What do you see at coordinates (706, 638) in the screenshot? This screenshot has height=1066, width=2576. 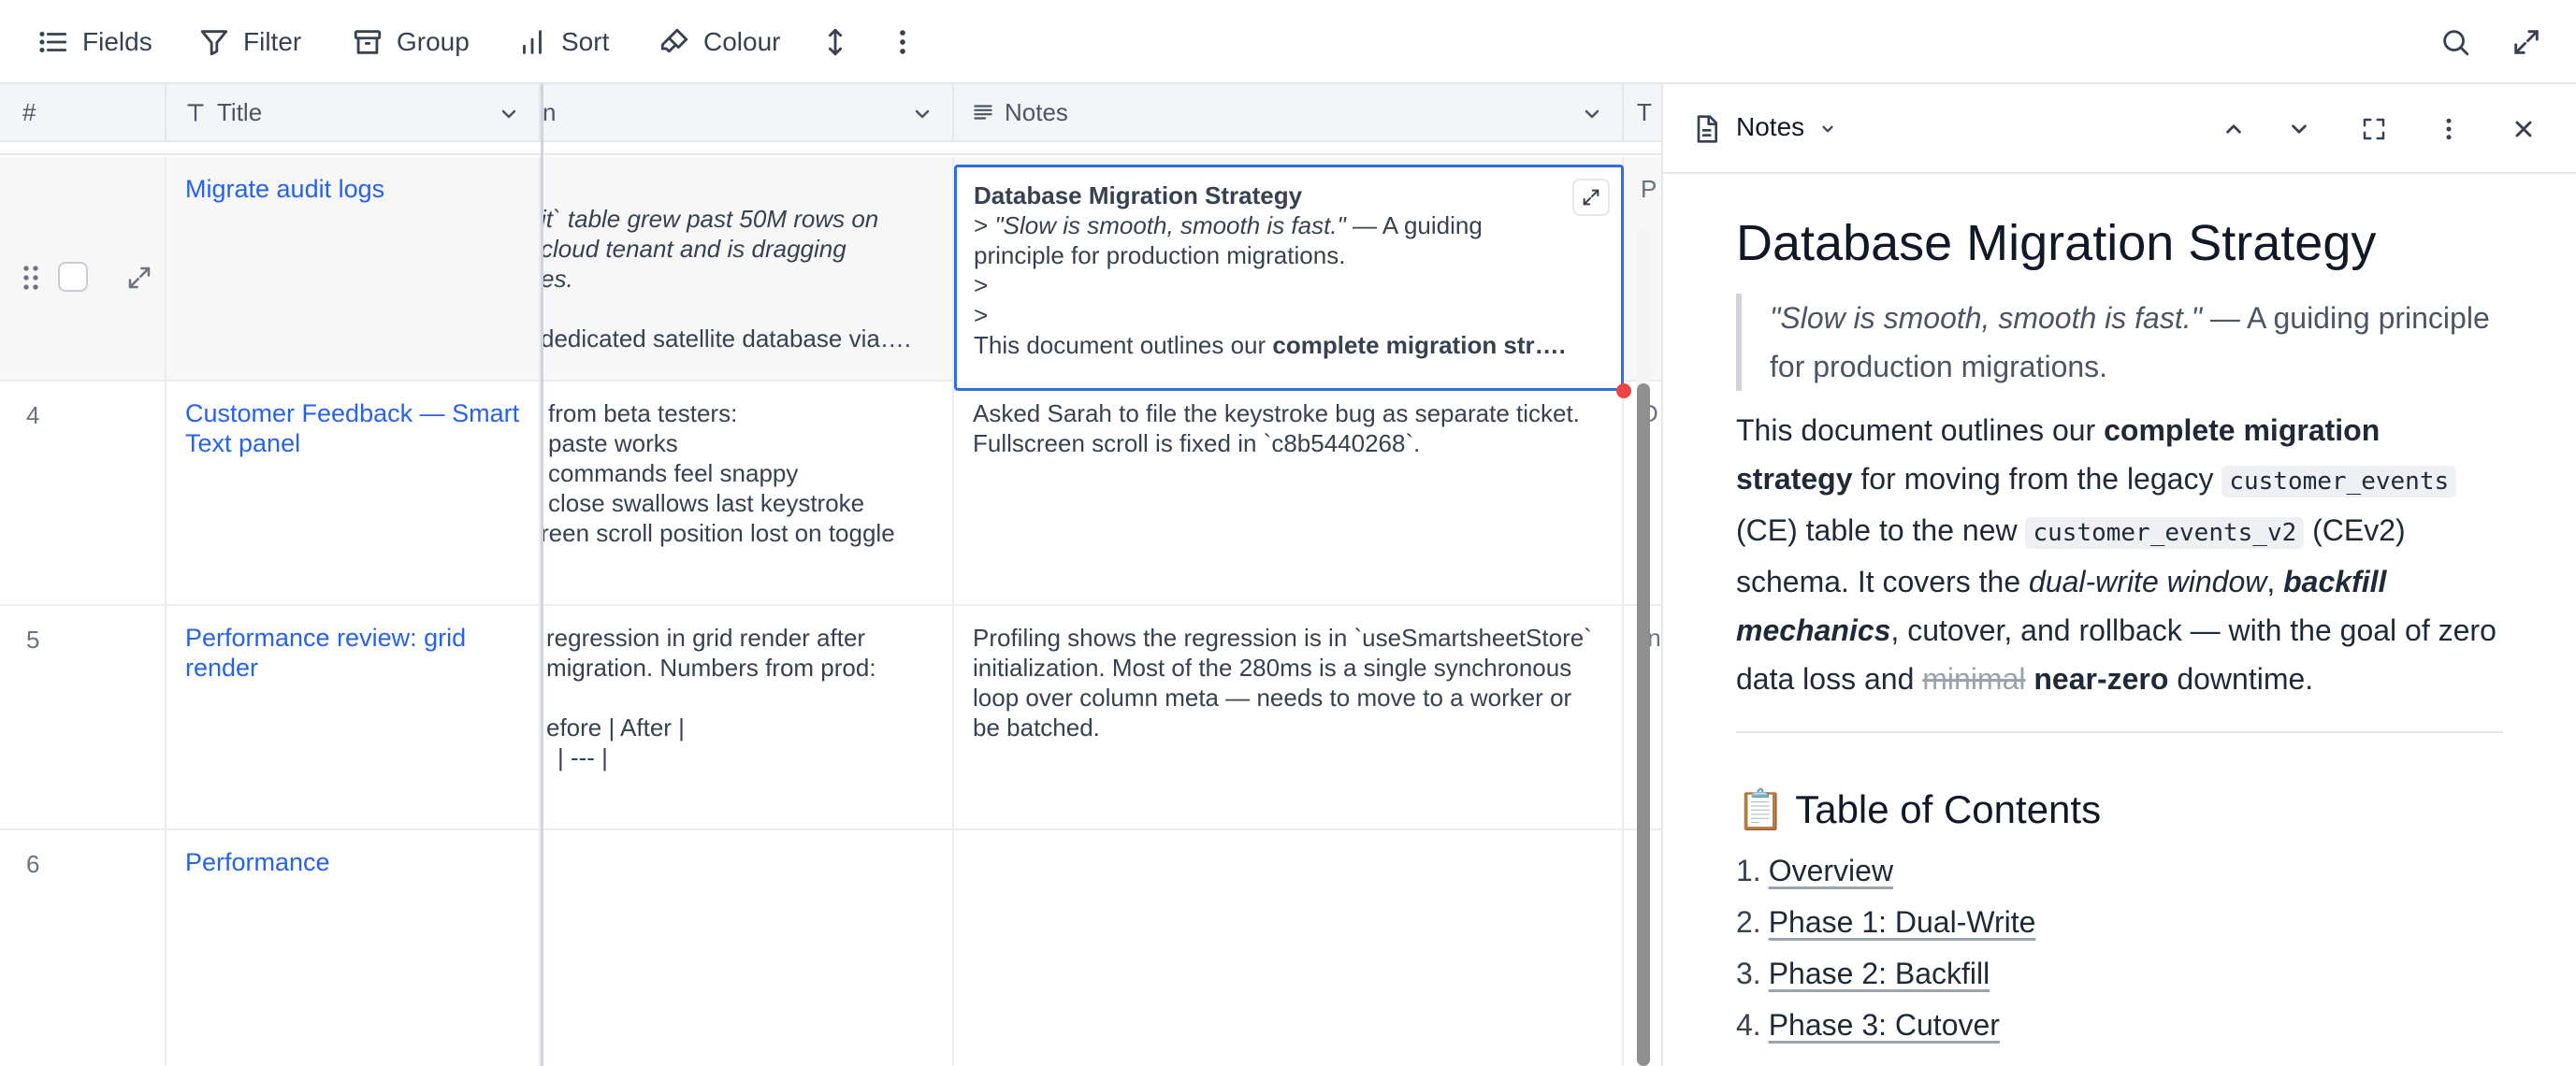 I see `description-line: regression in grid render after` at bounding box center [706, 638].